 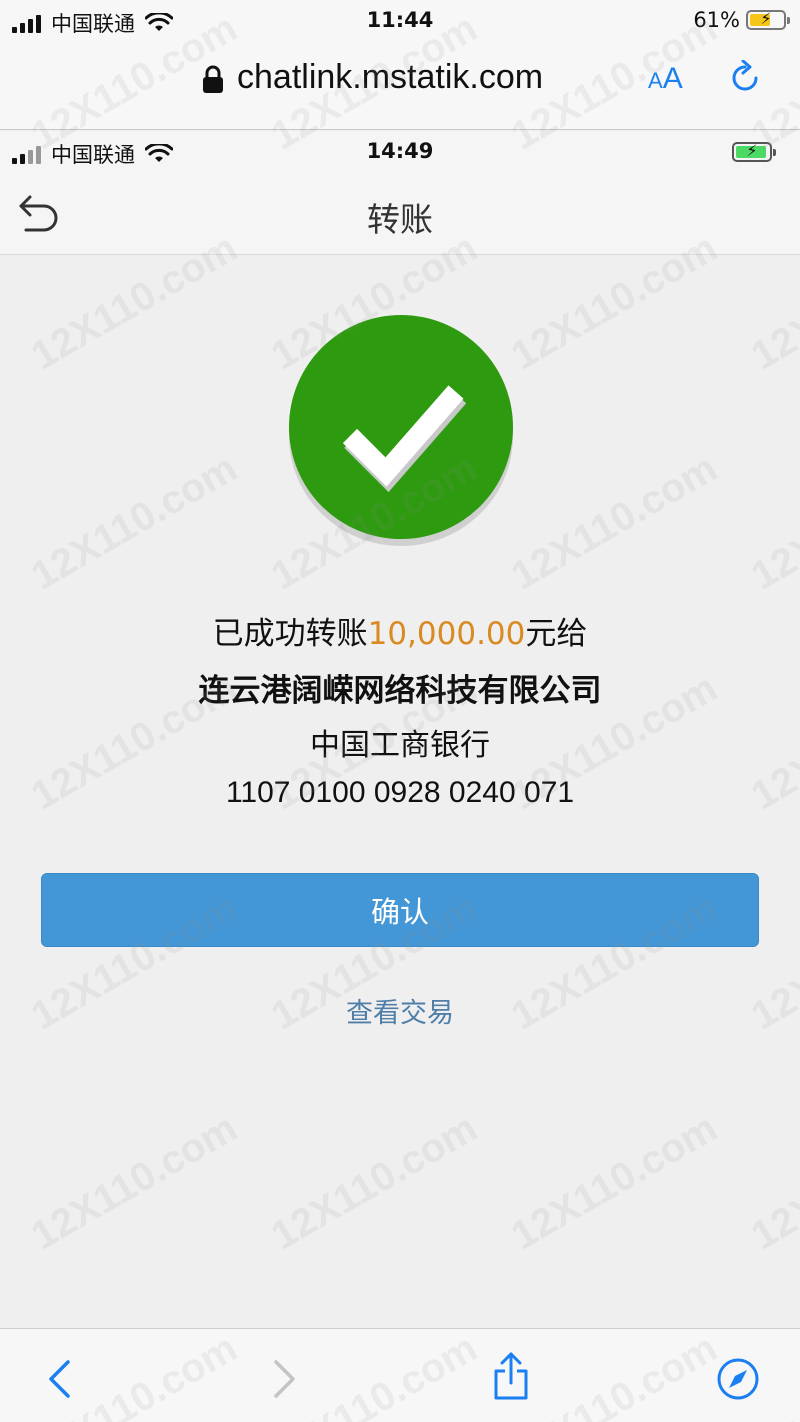 I want to click on url-text: chatlink.mstatik.com, so click(x=390, y=77).